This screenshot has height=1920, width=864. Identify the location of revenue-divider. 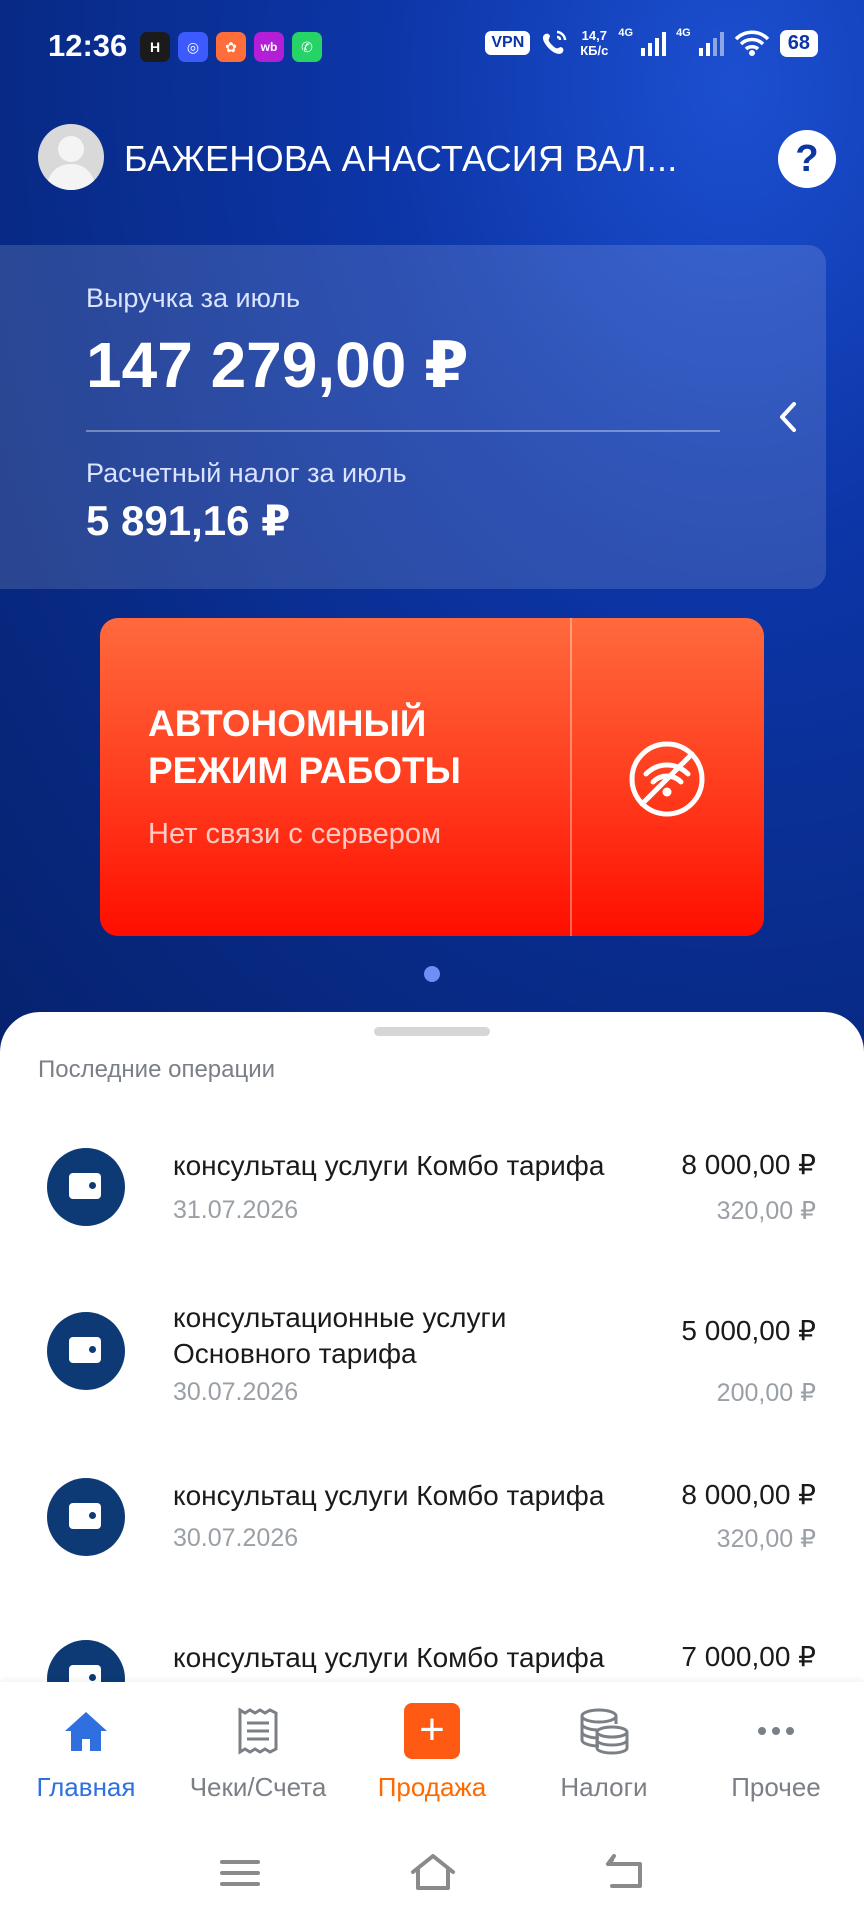
(403, 431).